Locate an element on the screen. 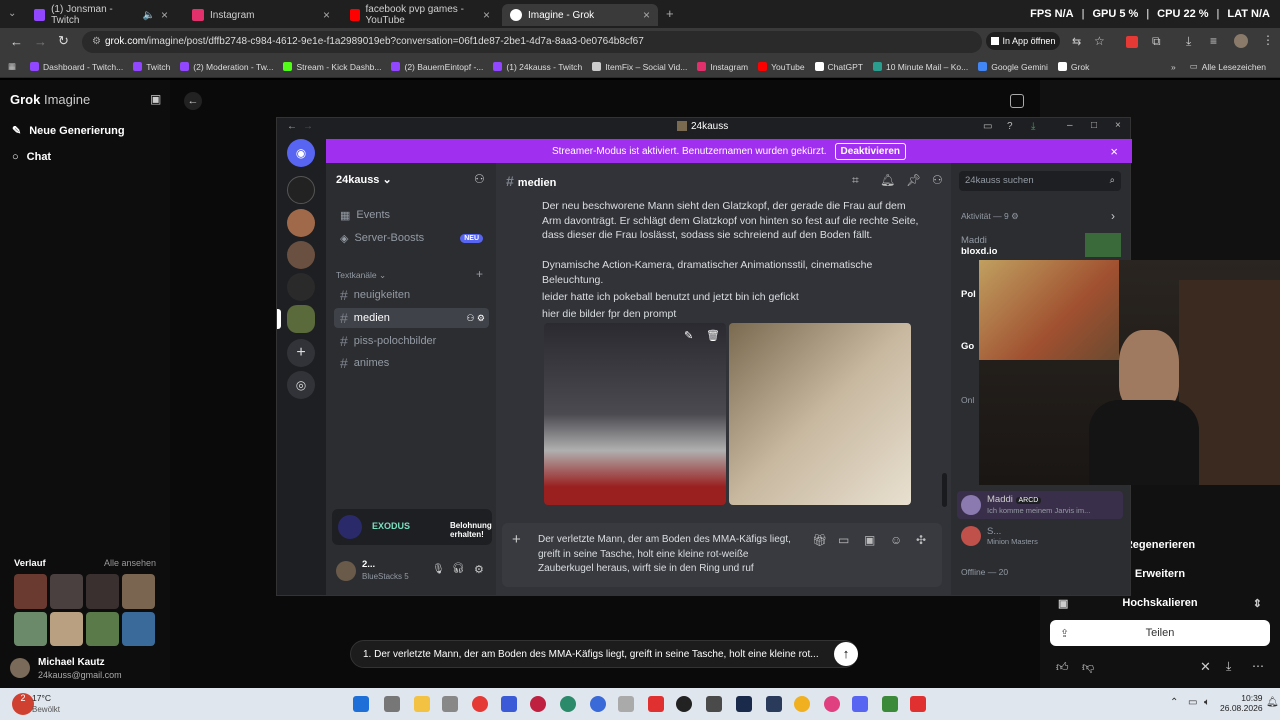 Image resolution: width=1280 pixels, height=720 pixels. inbox-icon: ▭ is located at coordinates (987, 126).